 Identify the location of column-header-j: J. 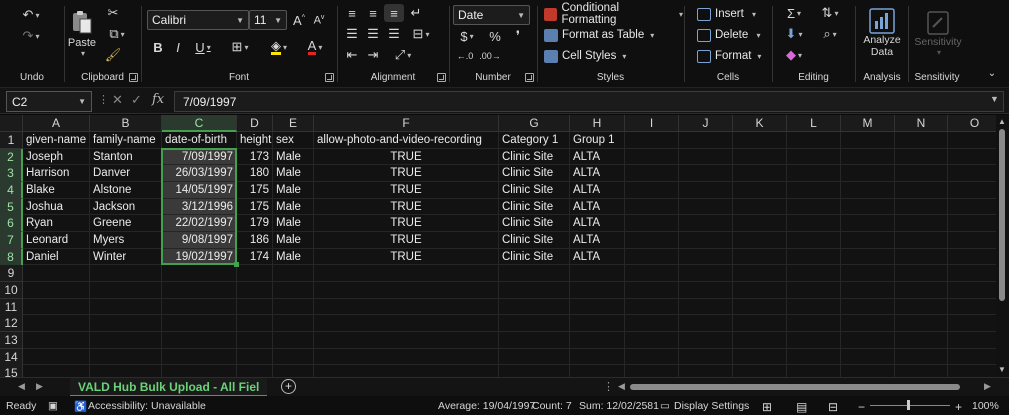
(706, 123).